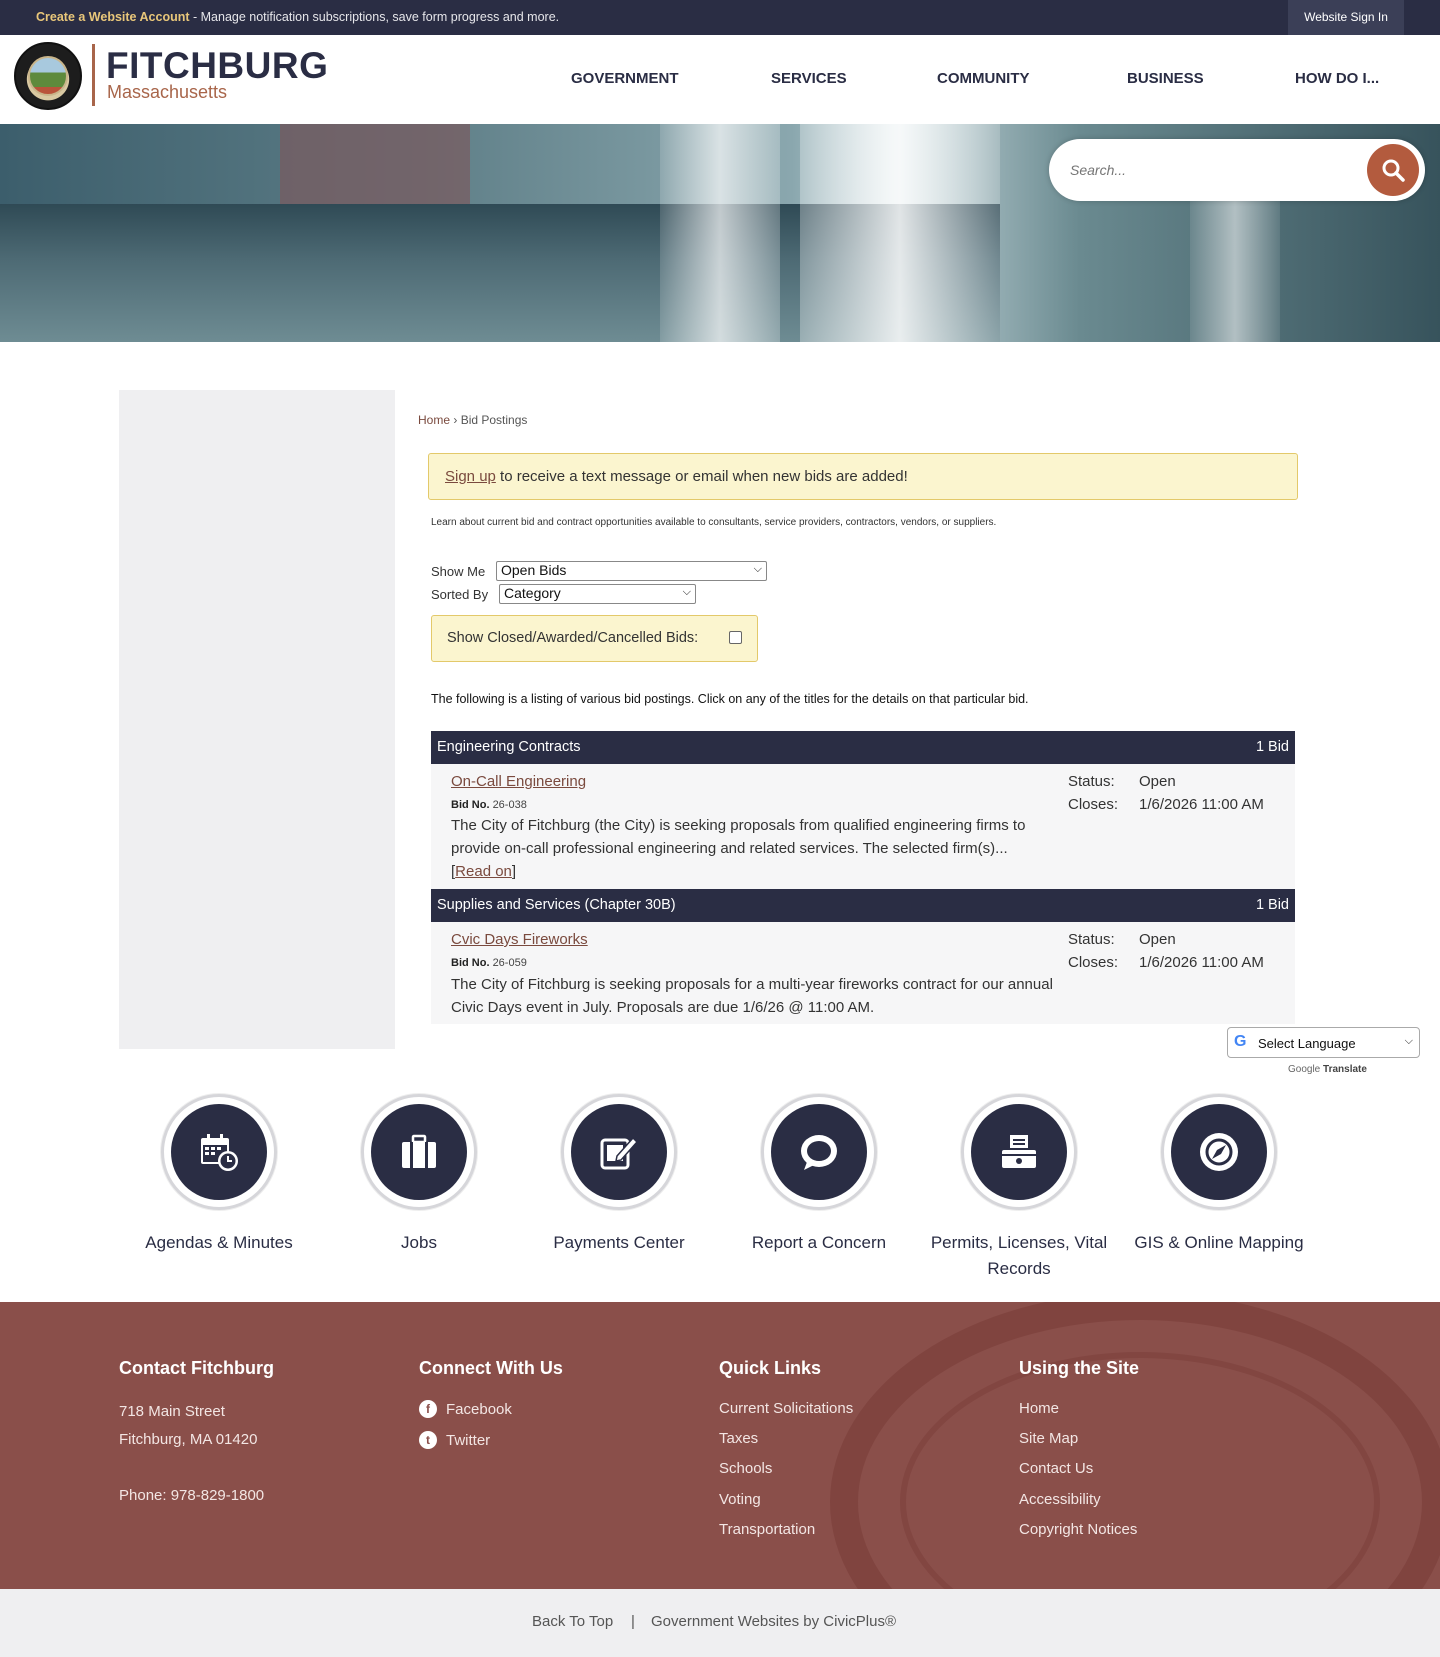  What do you see at coordinates (619, 1242) in the screenshot?
I see `quick-link-label: Payments Center` at bounding box center [619, 1242].